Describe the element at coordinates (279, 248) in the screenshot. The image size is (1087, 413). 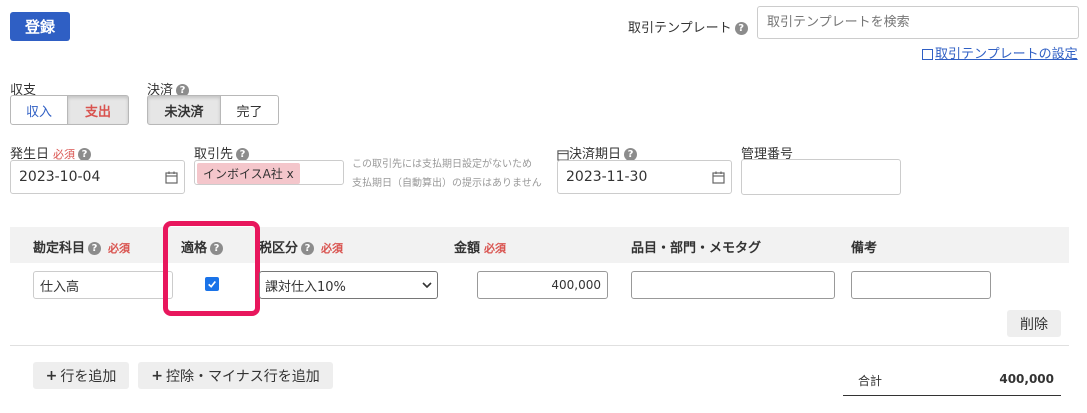
I see `tax-header-label: 税区分` at that location.